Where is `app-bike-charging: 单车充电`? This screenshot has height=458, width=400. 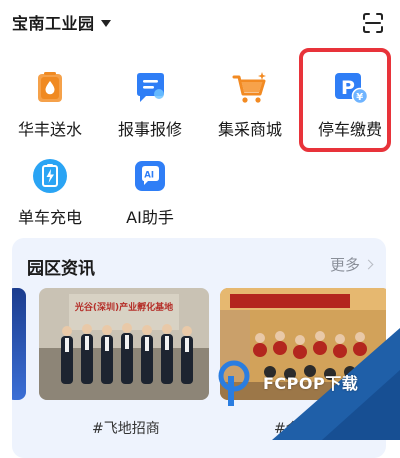
app-bike-charging: 单车充电 is located at coordinates (50, 188).